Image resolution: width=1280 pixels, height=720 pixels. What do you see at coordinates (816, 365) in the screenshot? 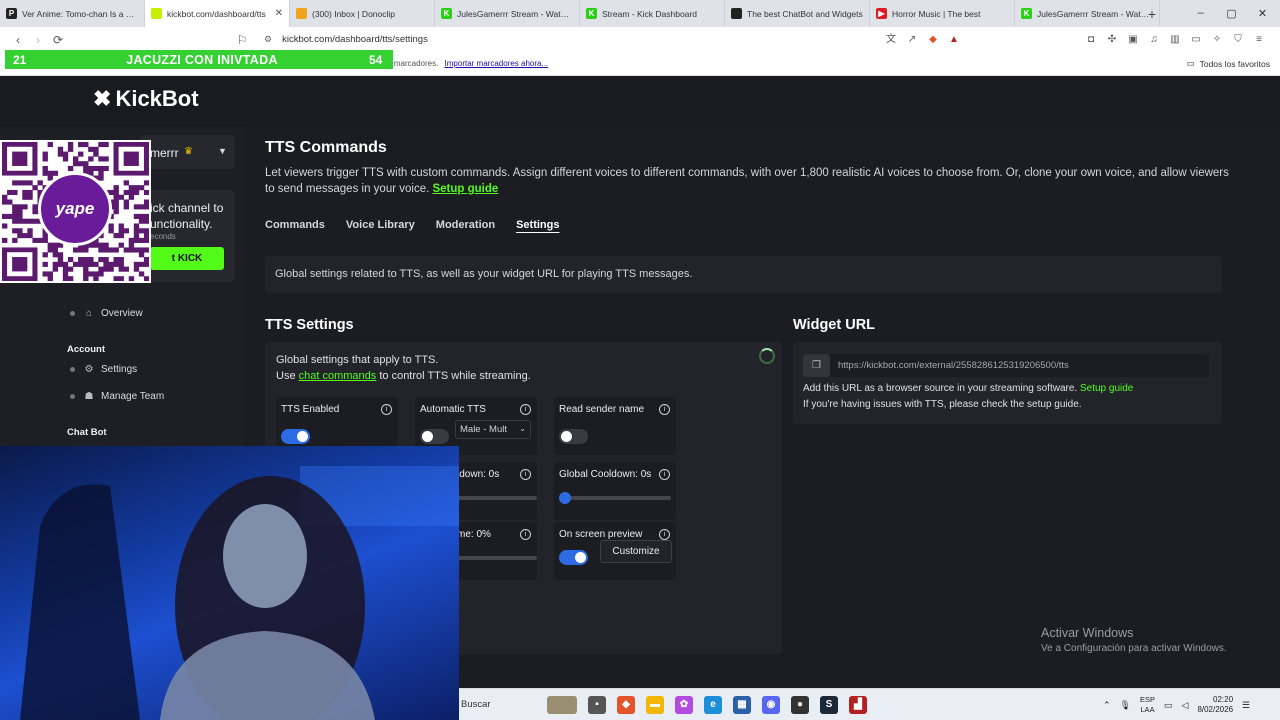
I see `copy-icon: ❐` at bounding box center [816, 365].